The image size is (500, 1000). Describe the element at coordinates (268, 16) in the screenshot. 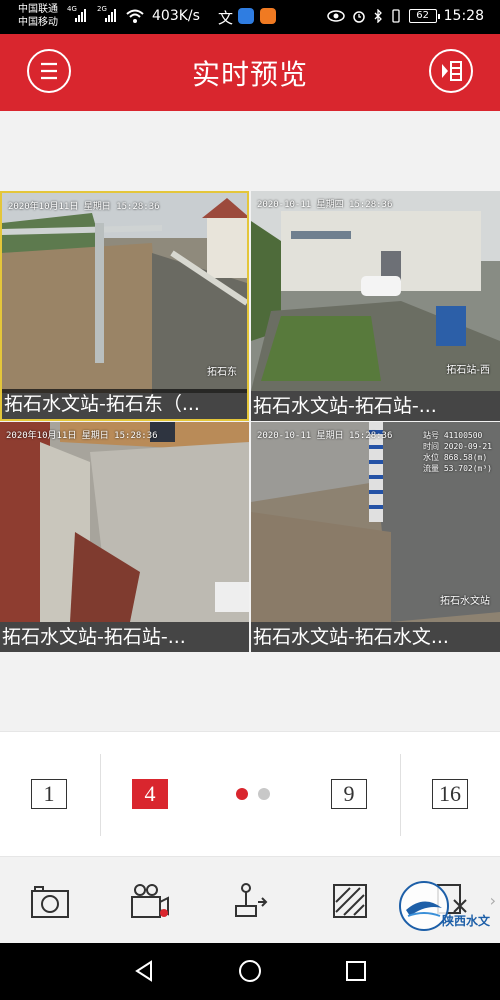

I see `video-app-icon` at that location.